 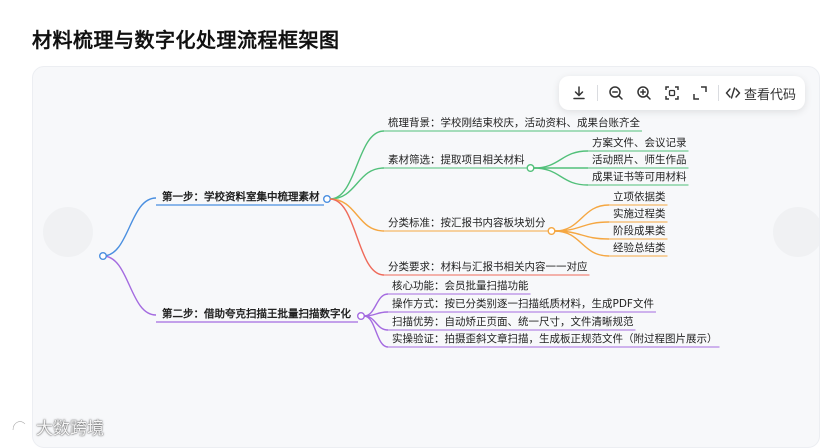 I want to click on fit-screen-icon, so click(x=672, y=93).